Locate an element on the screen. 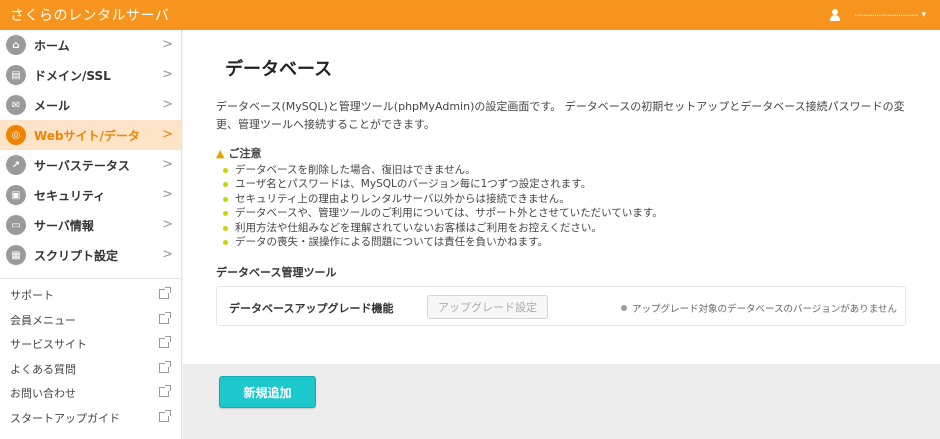  globe-icon: ◎ is located at coordinates (16, 135).